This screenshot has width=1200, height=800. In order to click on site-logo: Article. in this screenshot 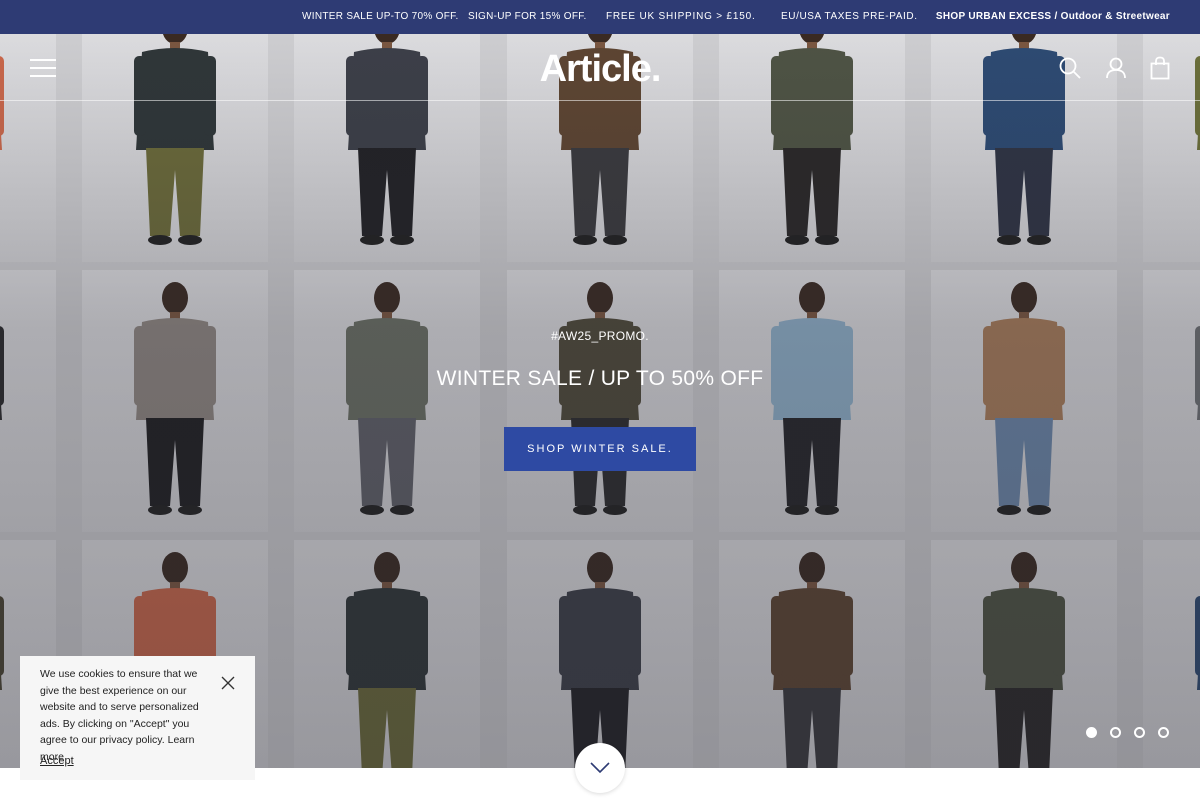, I will do `click(600, 69)`.